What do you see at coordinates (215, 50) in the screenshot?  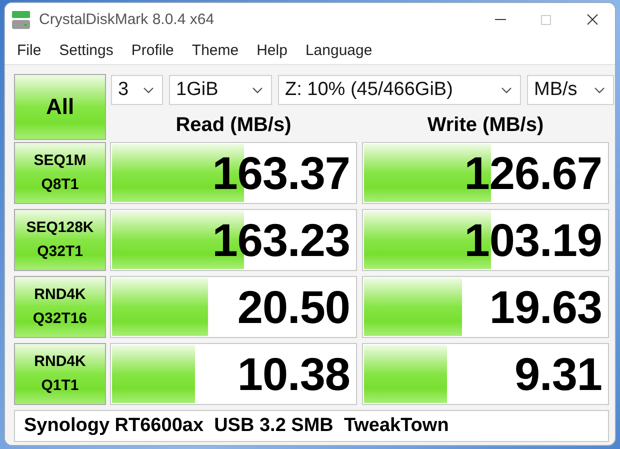 I see `menu-item: Theme` at bounding box center [215, 50].